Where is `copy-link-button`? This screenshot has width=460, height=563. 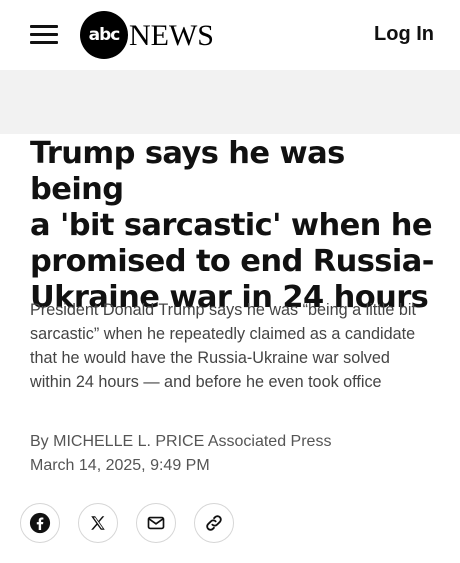
copy-link-button is located at coordinates (214, 523).